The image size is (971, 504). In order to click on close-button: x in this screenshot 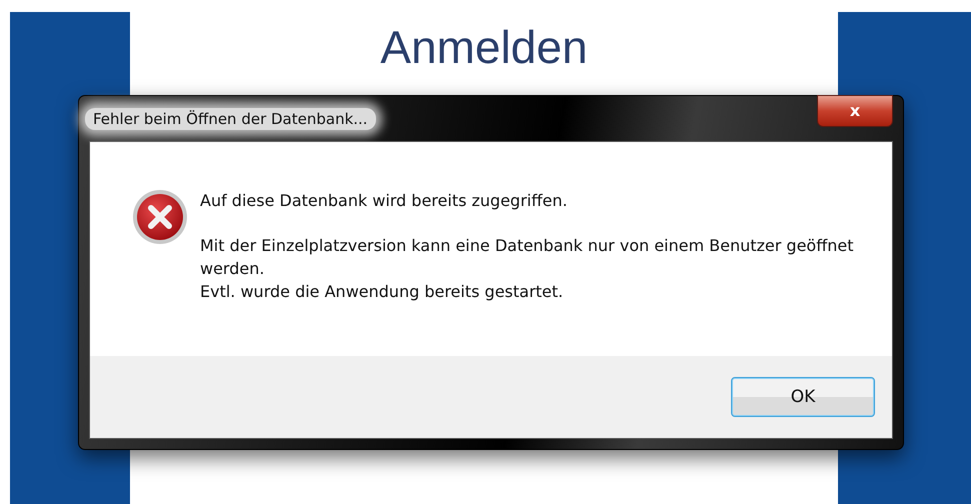, I will do `click(855, 111)`.